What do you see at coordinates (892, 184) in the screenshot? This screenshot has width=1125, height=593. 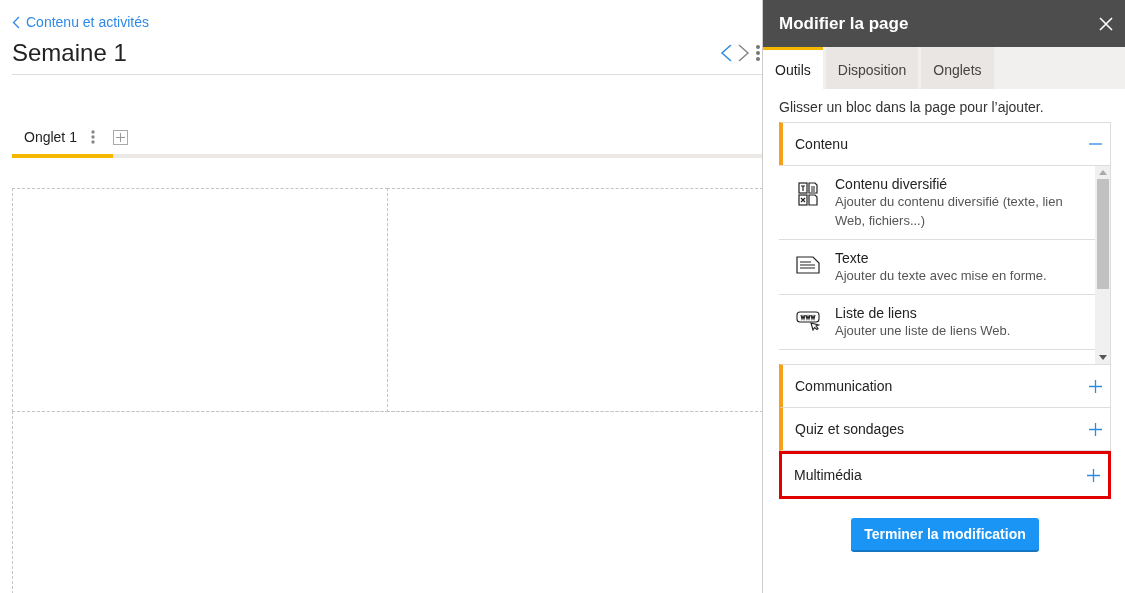 I see `block-title: Contenu diversifié` at bounding box center [892, 184].